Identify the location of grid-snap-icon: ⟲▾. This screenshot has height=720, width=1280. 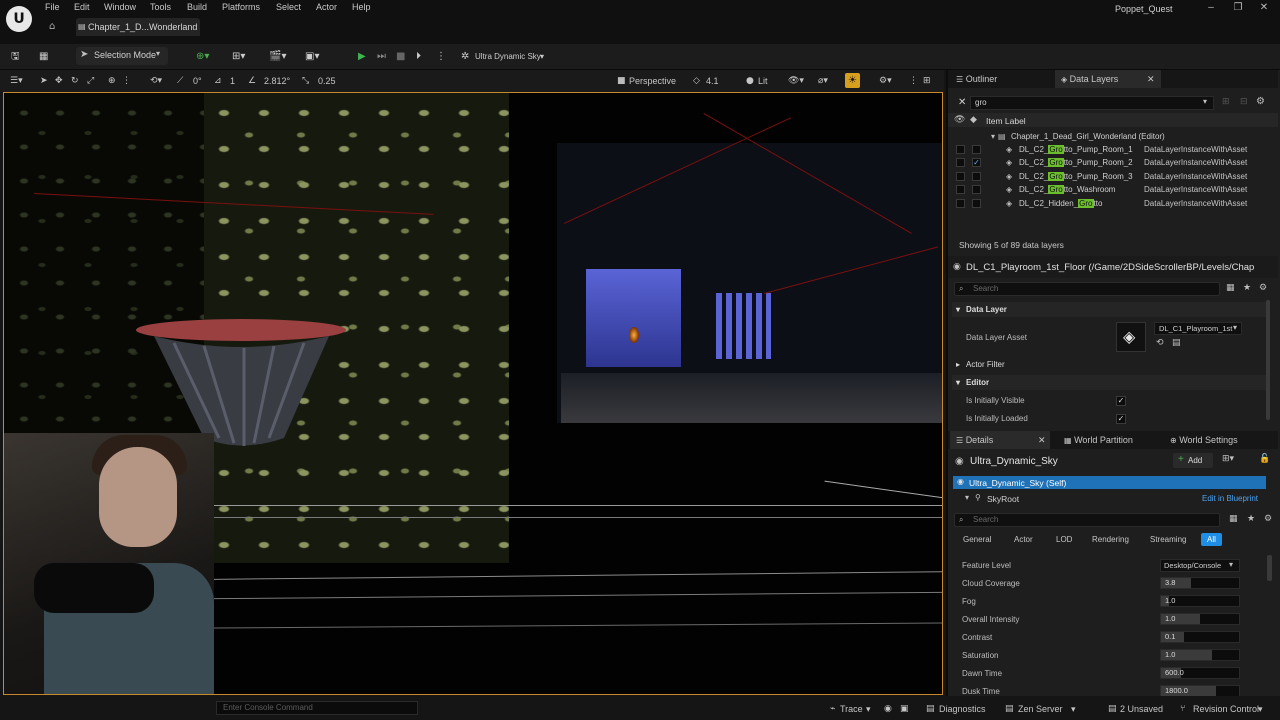
(156, 81).